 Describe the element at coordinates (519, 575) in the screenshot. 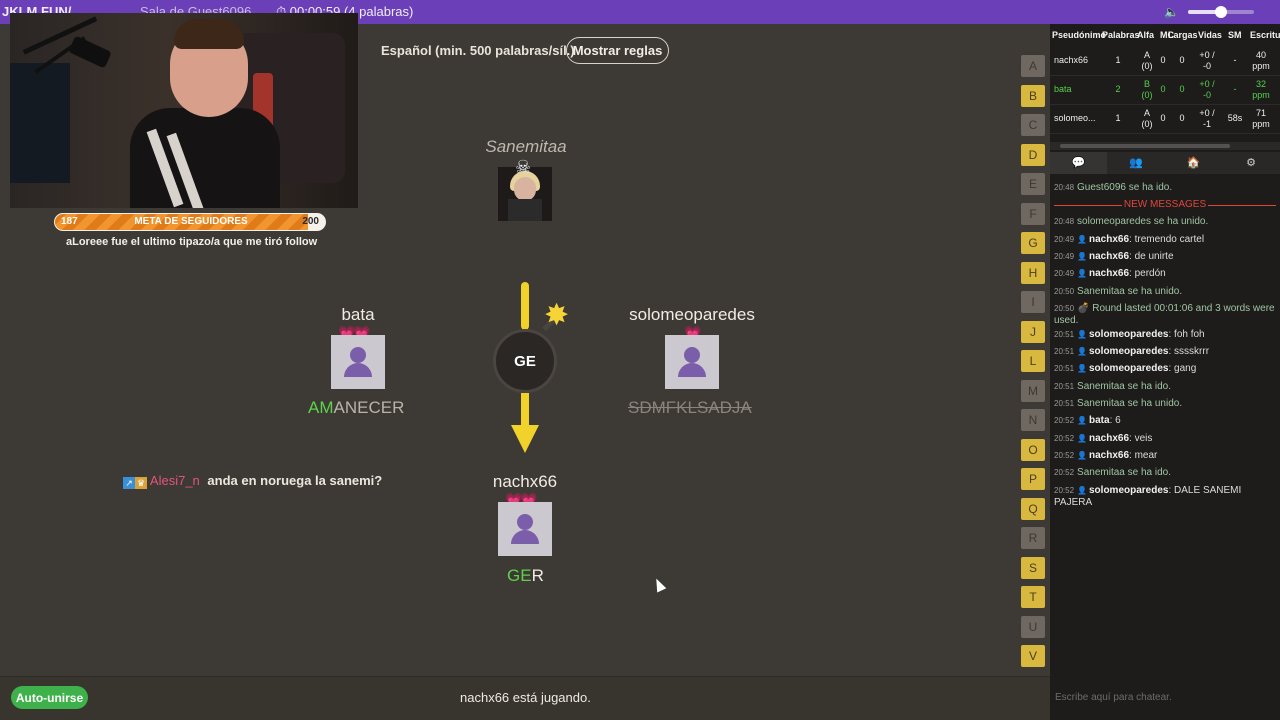

I see `word-matched-current: GE` at that location.